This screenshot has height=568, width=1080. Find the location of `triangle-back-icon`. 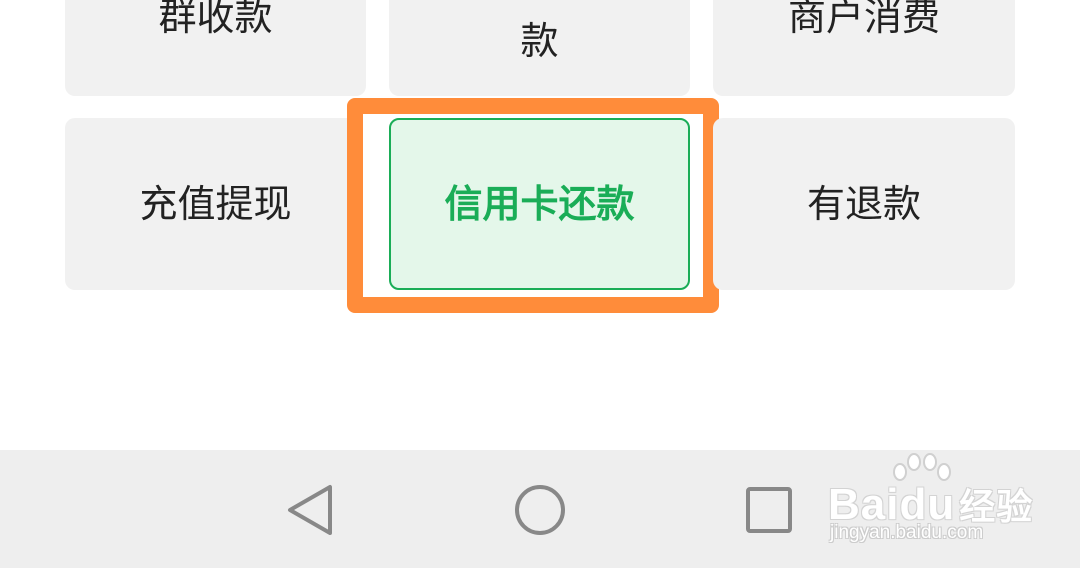

triangle-back-icon is located at coordinates (310, 510).